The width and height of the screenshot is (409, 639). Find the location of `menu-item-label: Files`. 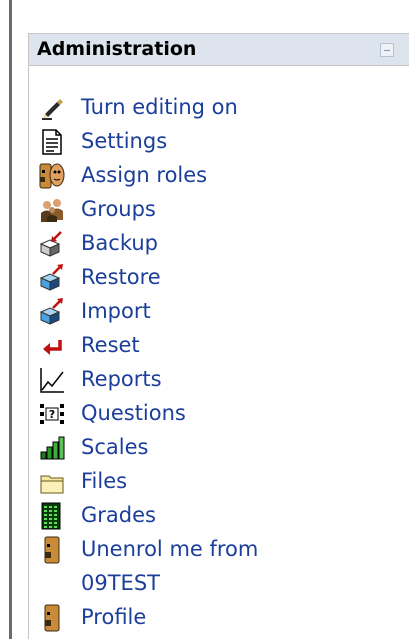

menu-item-label: Files is located at coordinates (104, 481).